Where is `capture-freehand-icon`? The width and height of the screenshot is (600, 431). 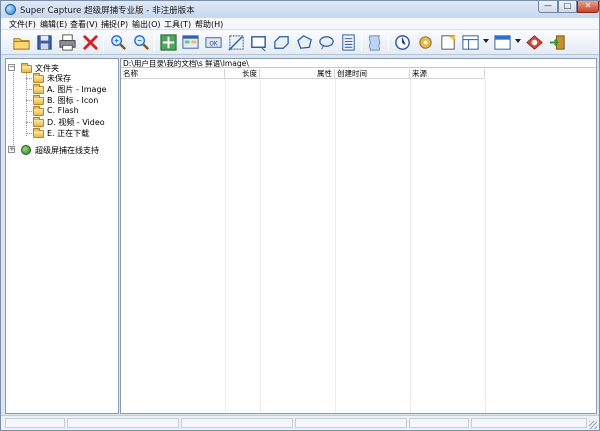
capture-freehand-icon is located at coordinates (326, 42).